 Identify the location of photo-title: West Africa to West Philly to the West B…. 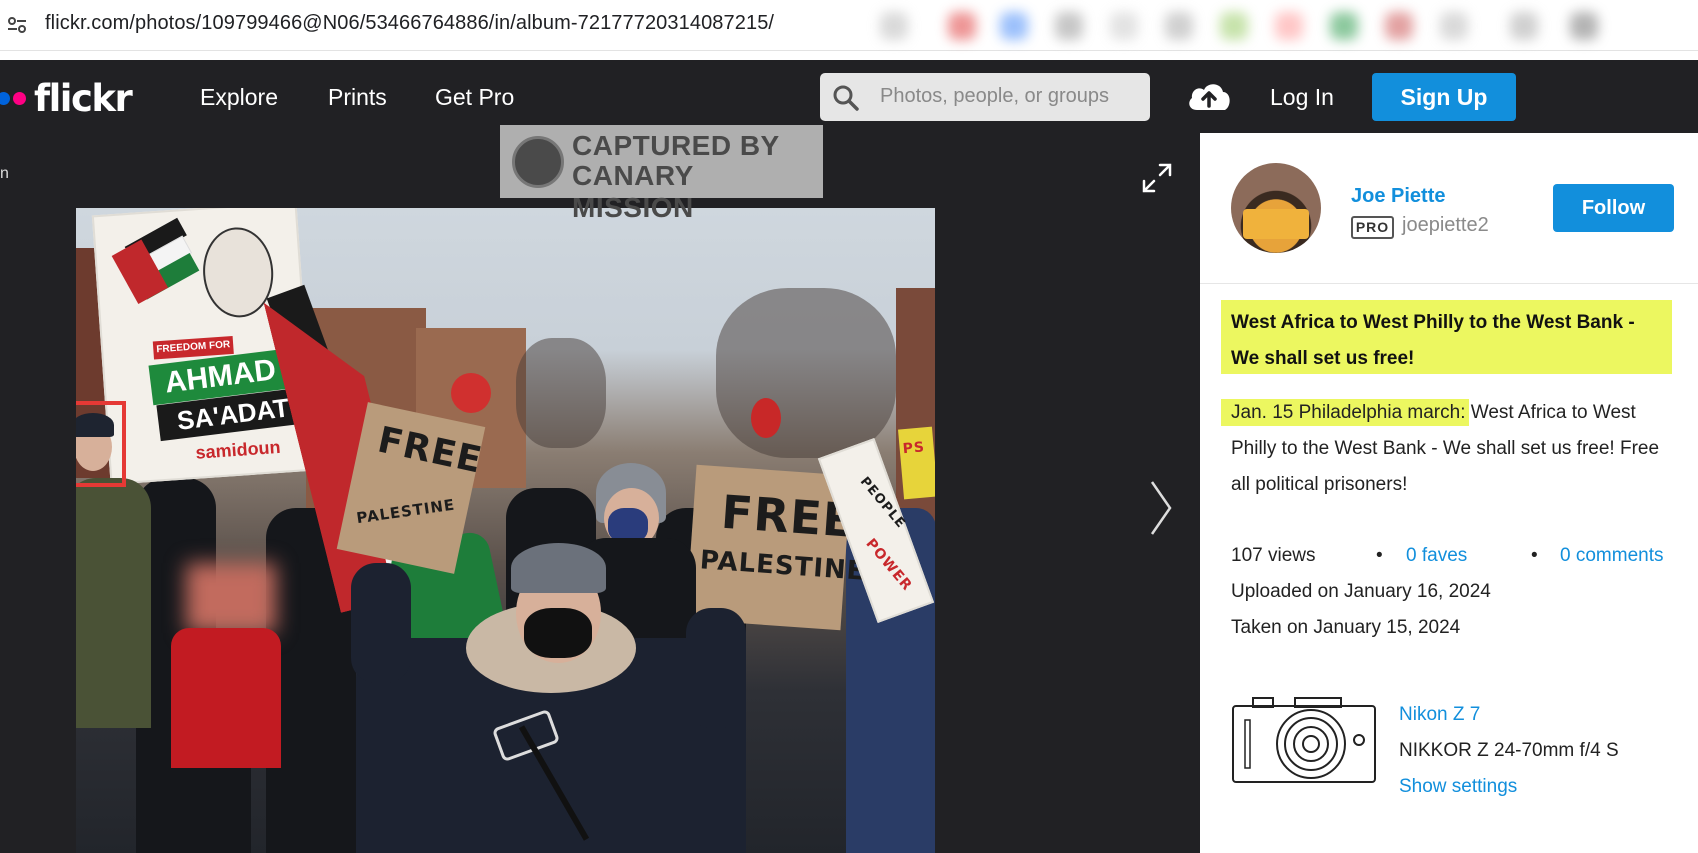
(1433, 340).